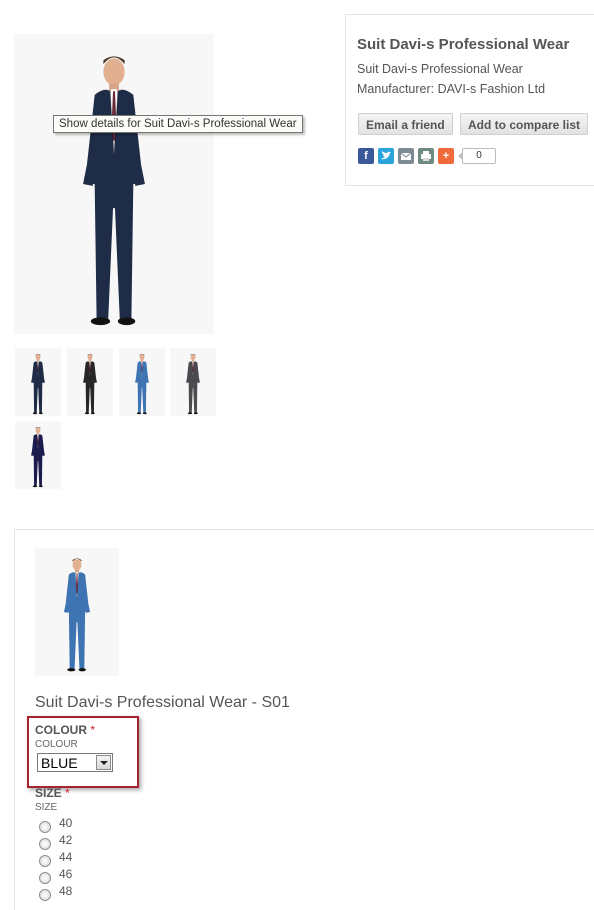 The width and height of the screenshot is (594, 910). I want to click on manufacturer-name: DAVI-s Fashion Ltd, so click(491, 89).